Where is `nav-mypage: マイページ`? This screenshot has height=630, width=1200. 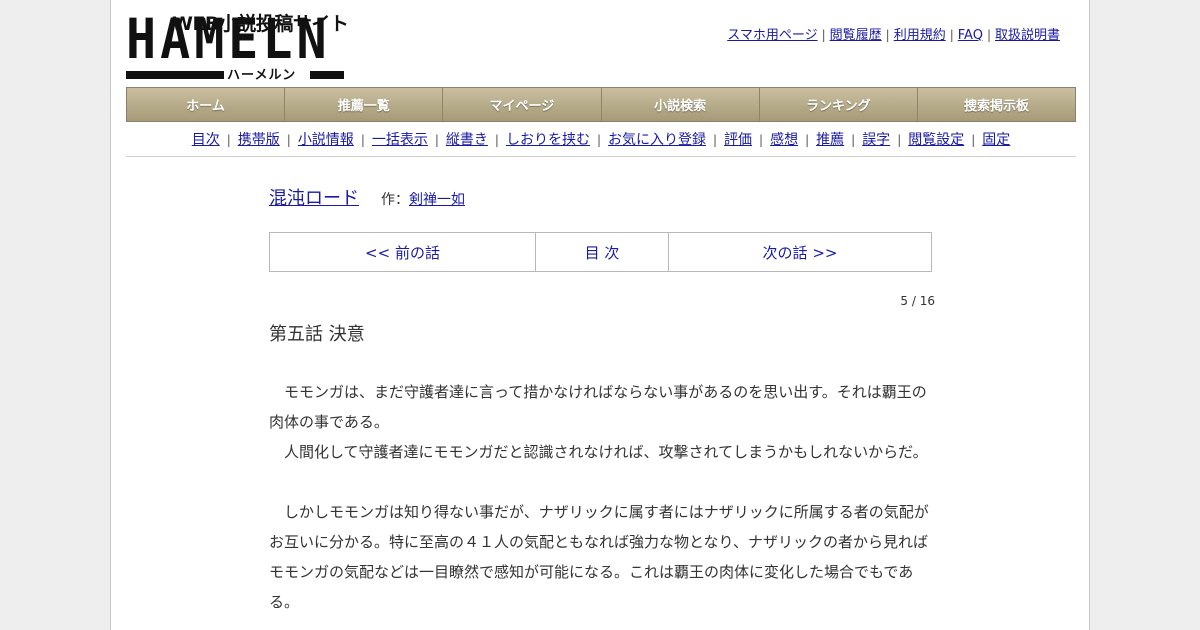 nav-mypage: マイページ is located at coordinates (522, 104).